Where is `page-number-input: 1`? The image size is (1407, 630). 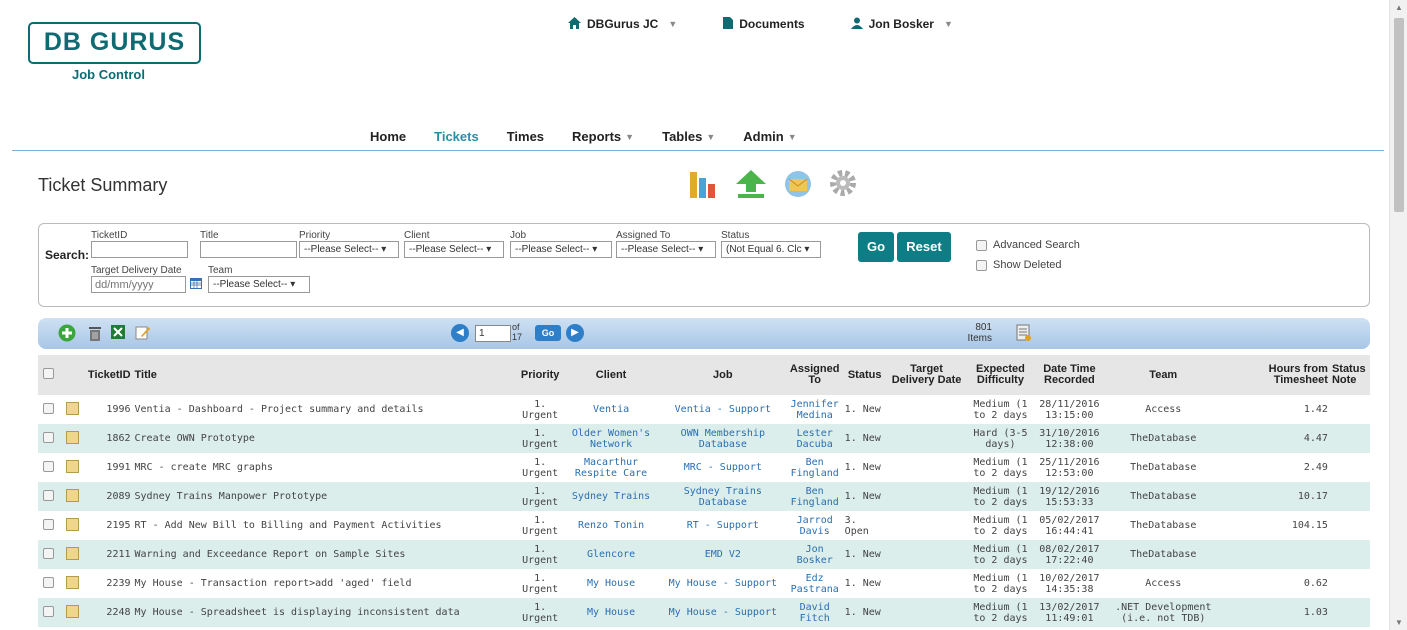
page-number-input: 1 is located at coordinates (493, 333).